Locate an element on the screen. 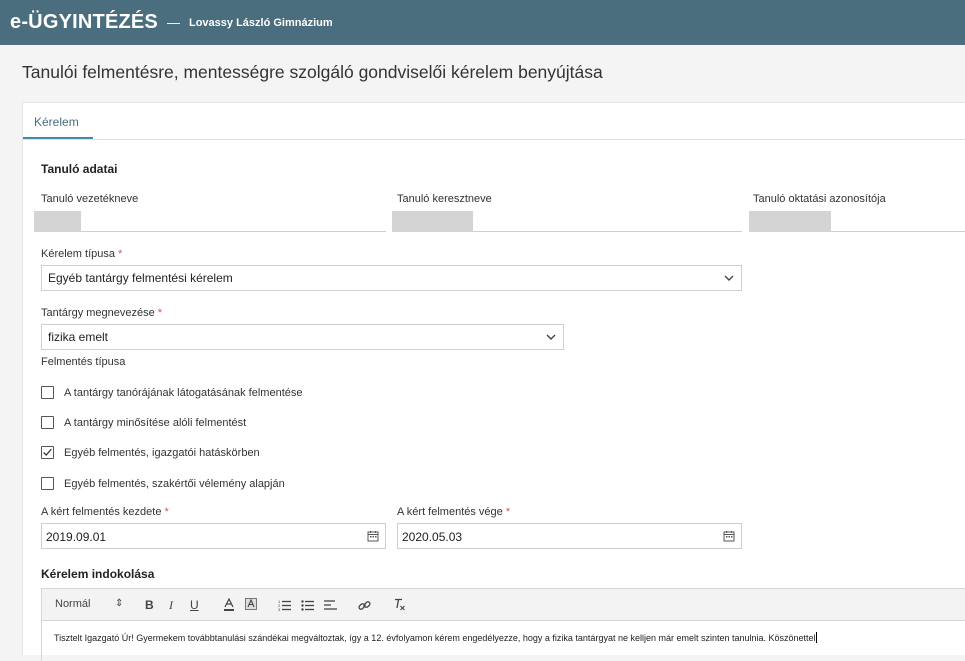  format-select: Normál is located at coordinates (72, 604).